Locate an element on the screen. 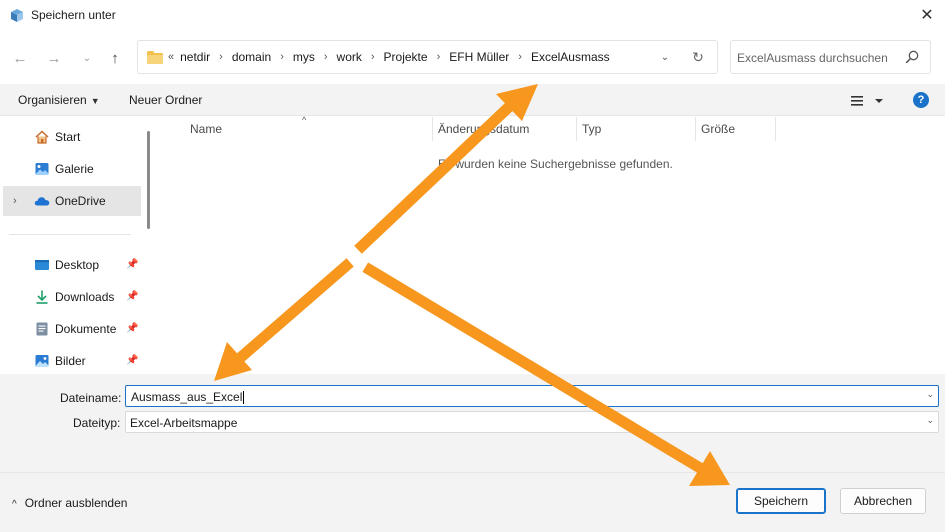 Image resolution: width=945 pixels, height=532 pixels. sidebar-item-label: Bilder is located at coordinates (70, 361).